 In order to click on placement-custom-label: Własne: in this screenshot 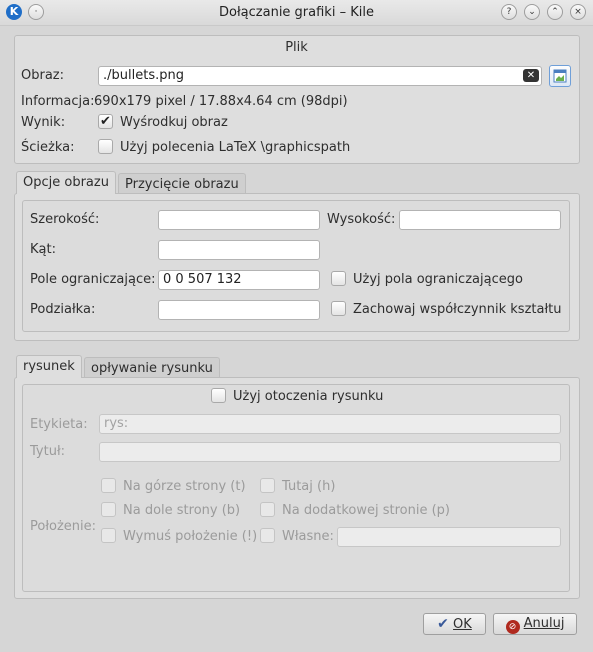, I will do `click(308, 536)`.